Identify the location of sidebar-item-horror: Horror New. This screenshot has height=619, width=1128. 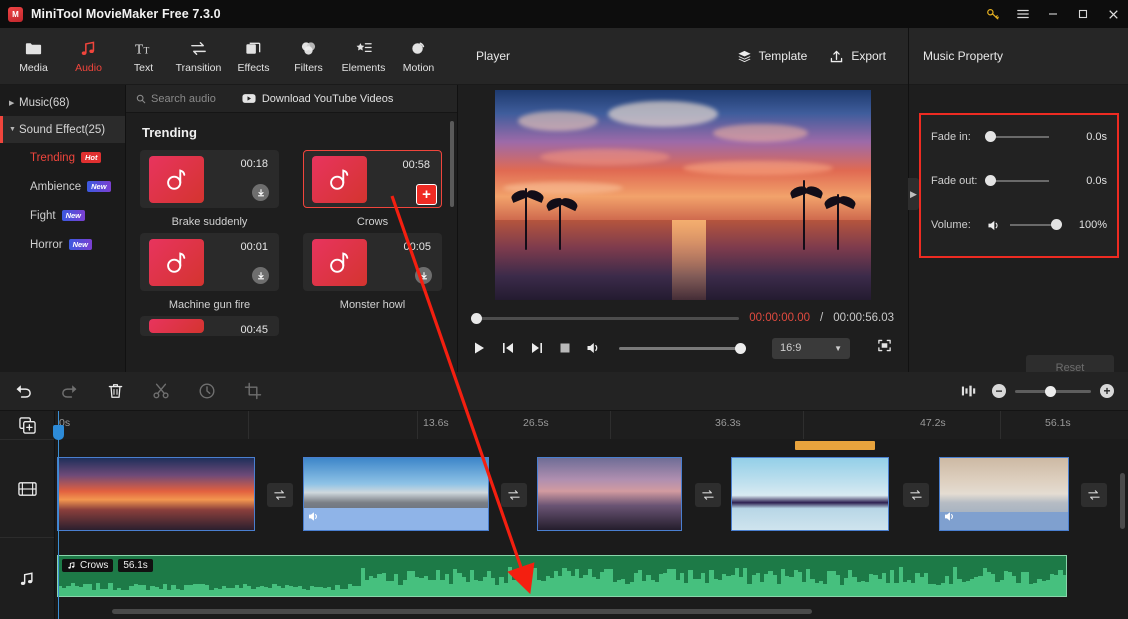
(62, 244).